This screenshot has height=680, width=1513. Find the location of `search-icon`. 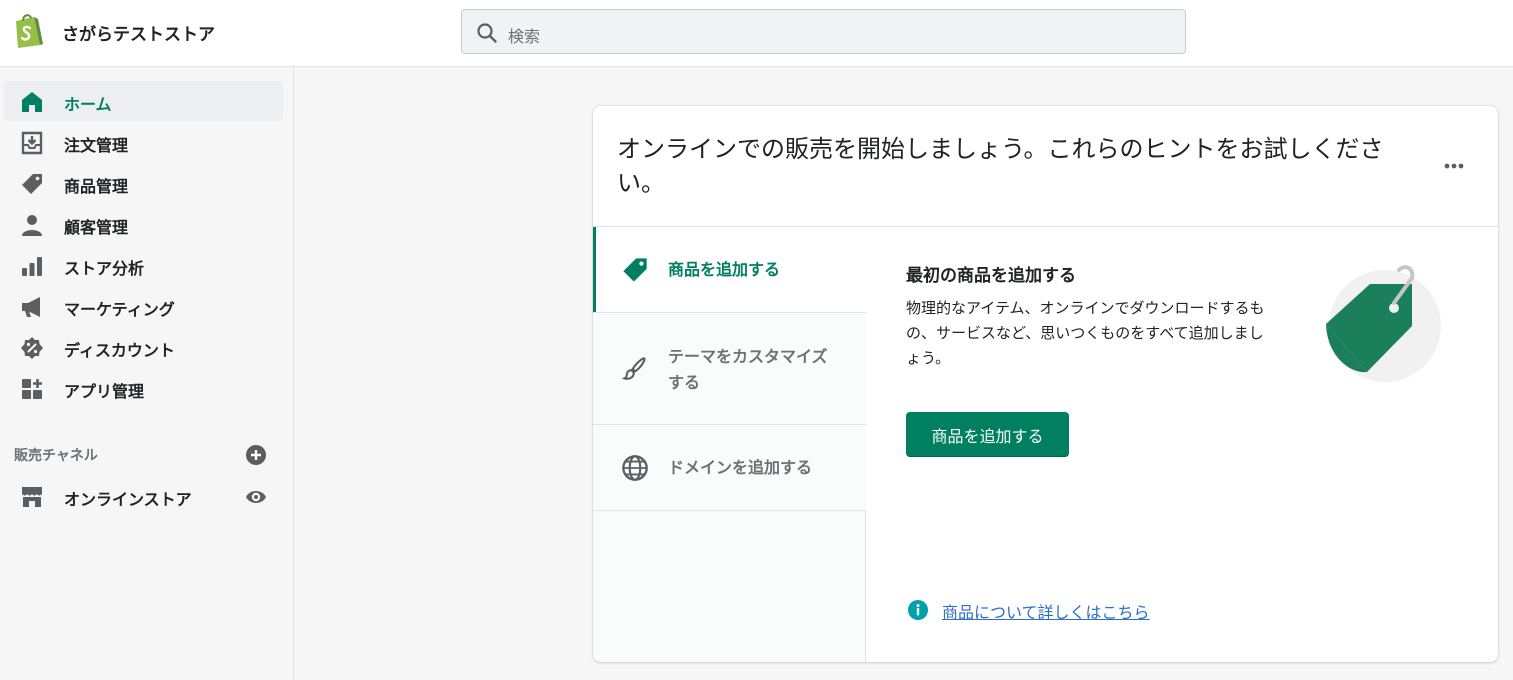

search-icon is located at coordinates (487, 33).